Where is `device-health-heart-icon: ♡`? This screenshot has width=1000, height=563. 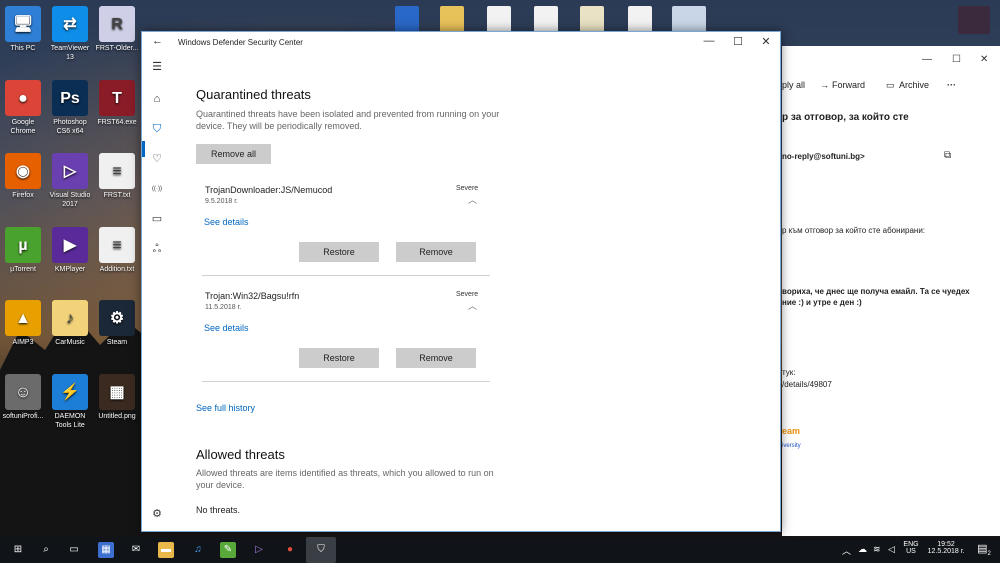
device-health-heart-icon: ♡ is located at coordinates (157, 159).